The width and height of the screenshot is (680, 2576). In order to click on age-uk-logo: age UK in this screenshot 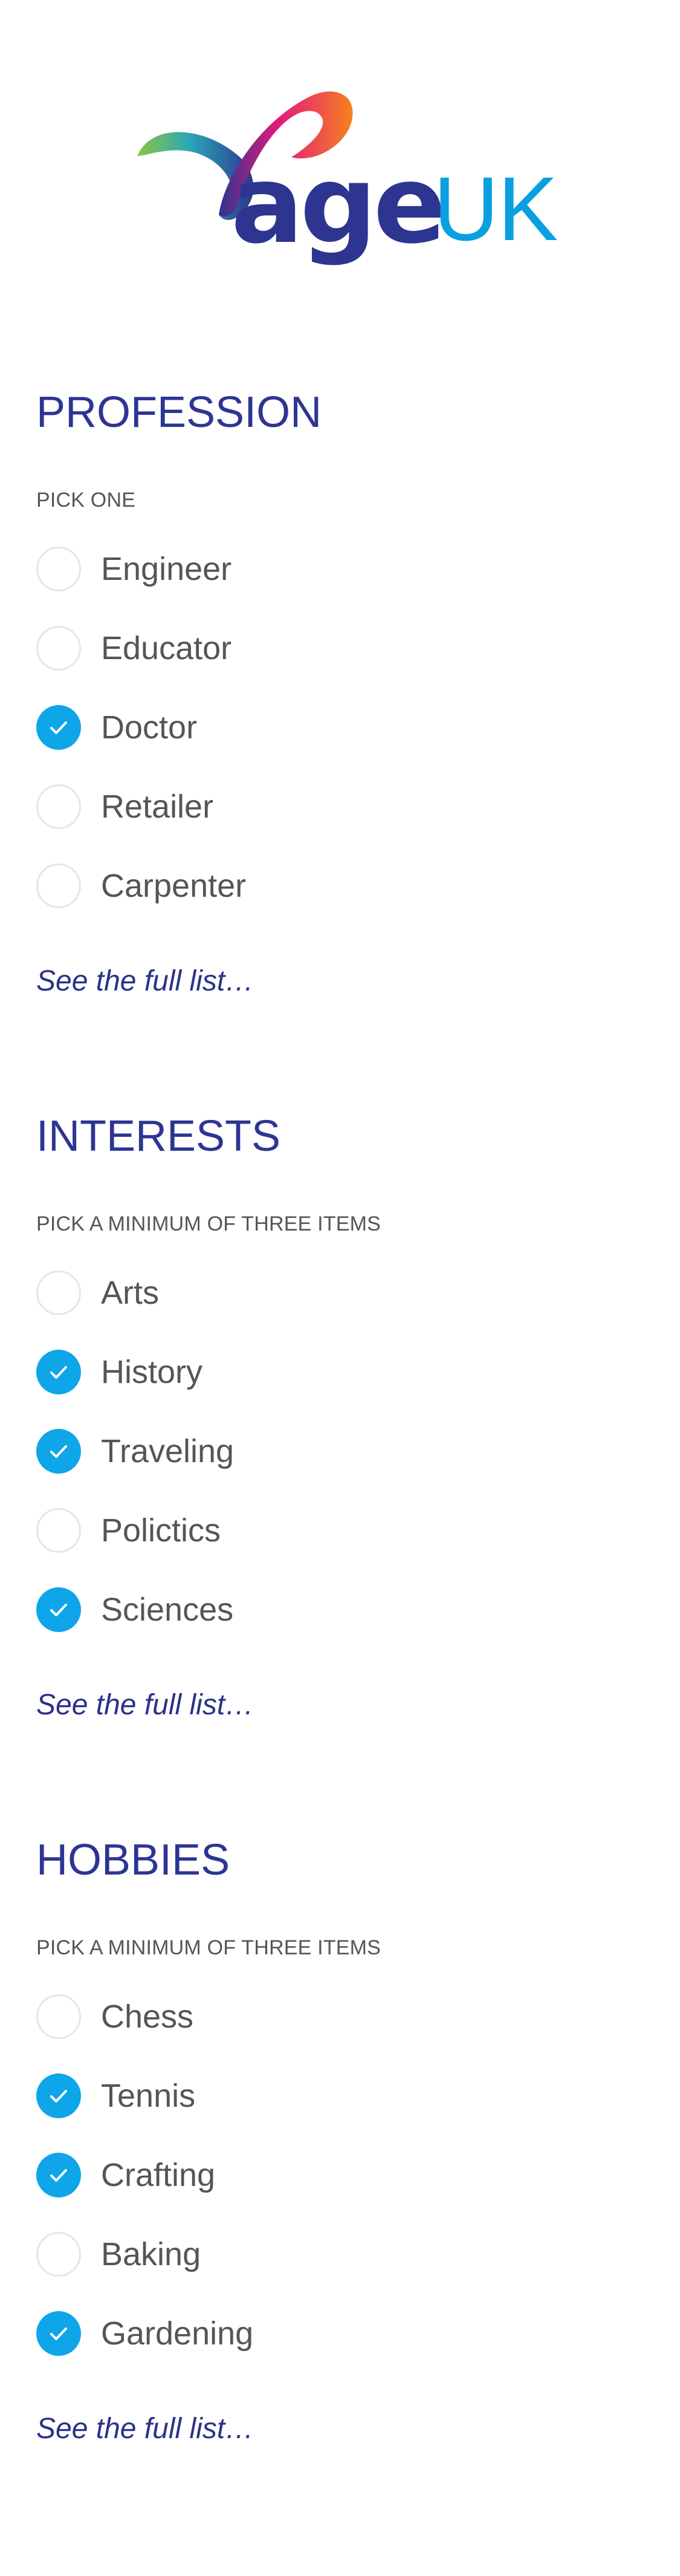, I will do `click(346, 181)`.